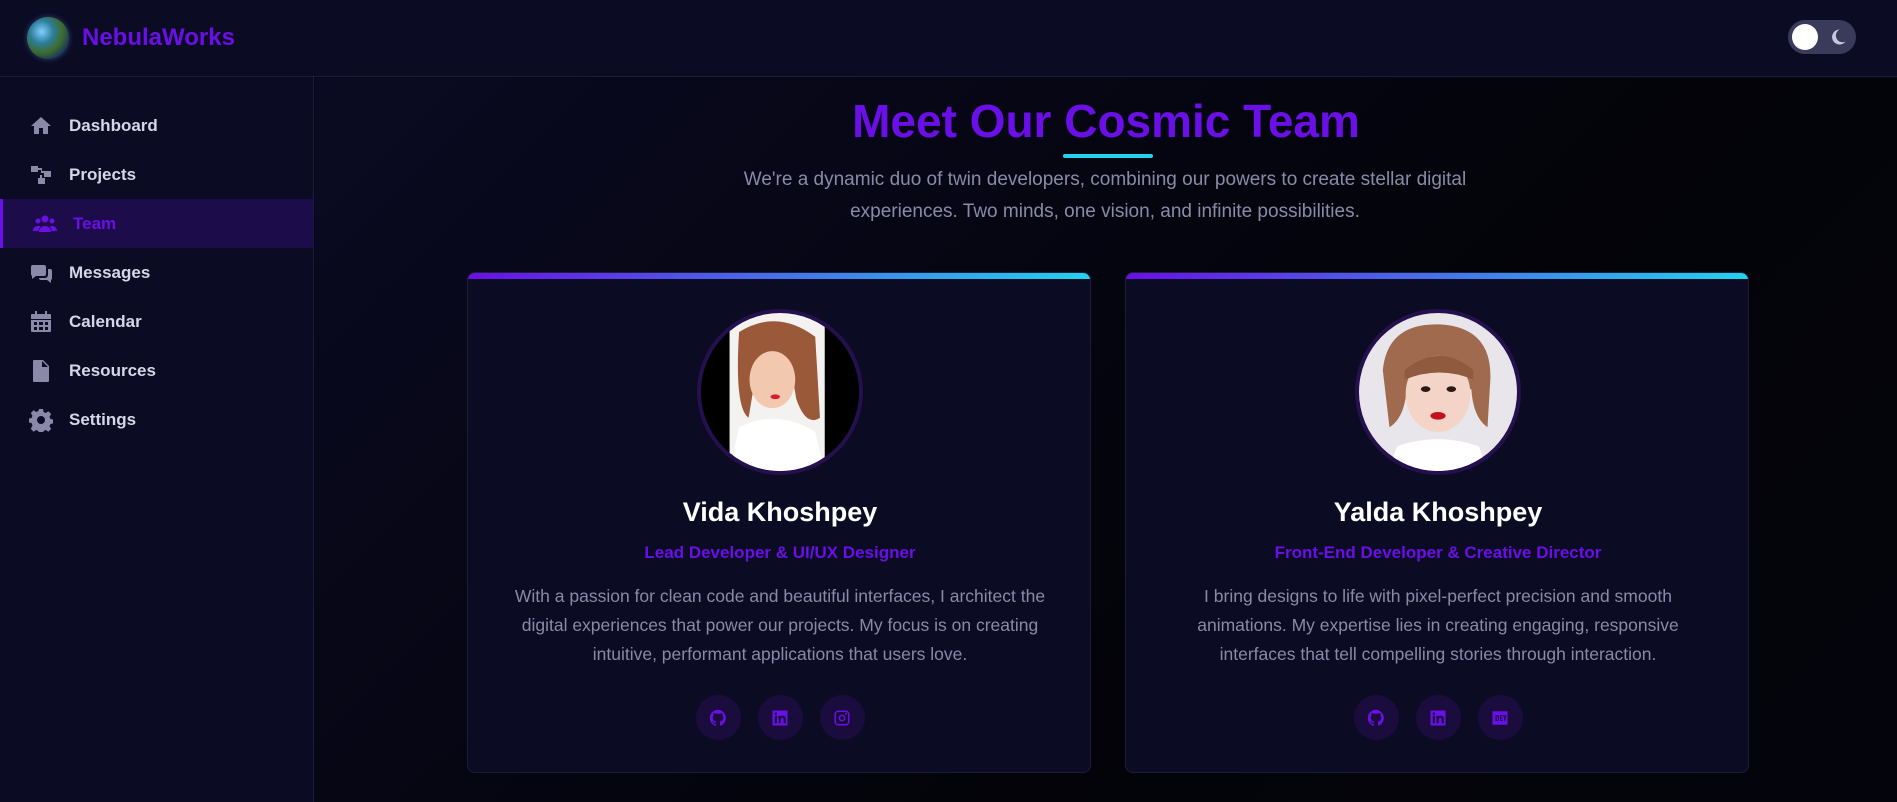 Image resolution: width=1897 pixels, height=802 pixels. What do you see at coordinates (41, 321) in the screenshot?
I see `calendar-icon` at bounding box center [41, 321].